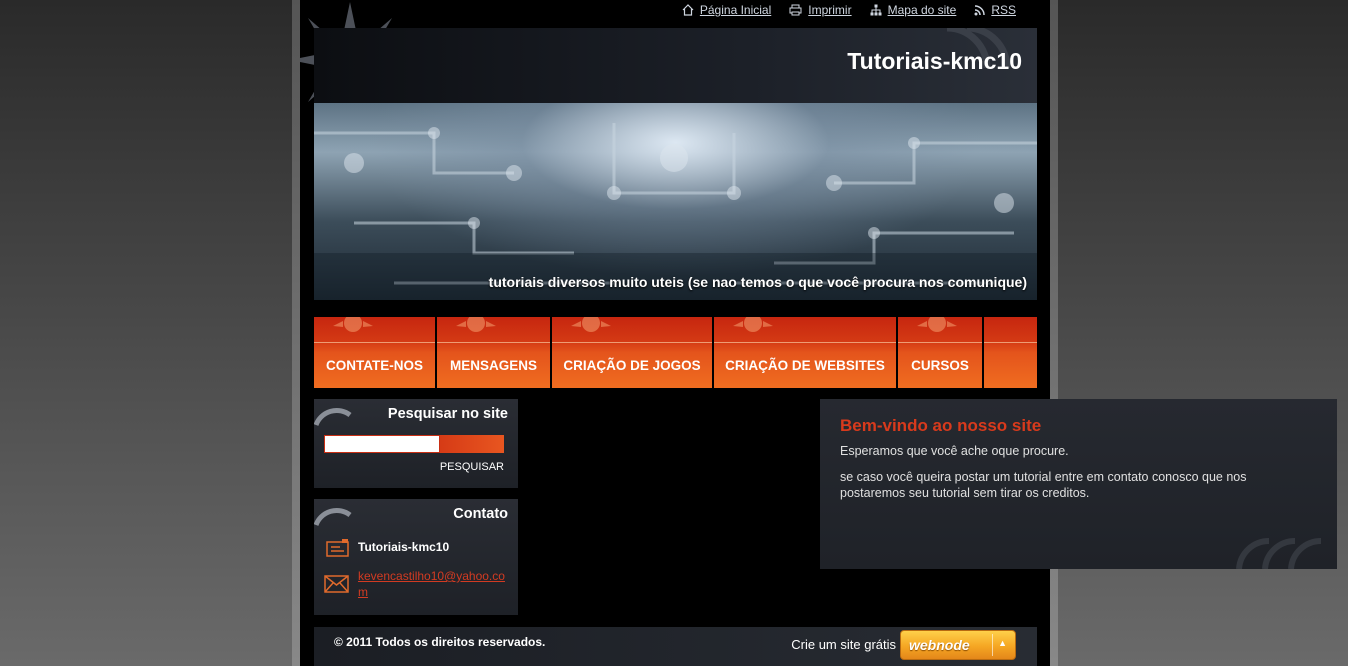  Describe the element at coordinates (980, 9) in the screenshot. I see `rss-icon` at that location.